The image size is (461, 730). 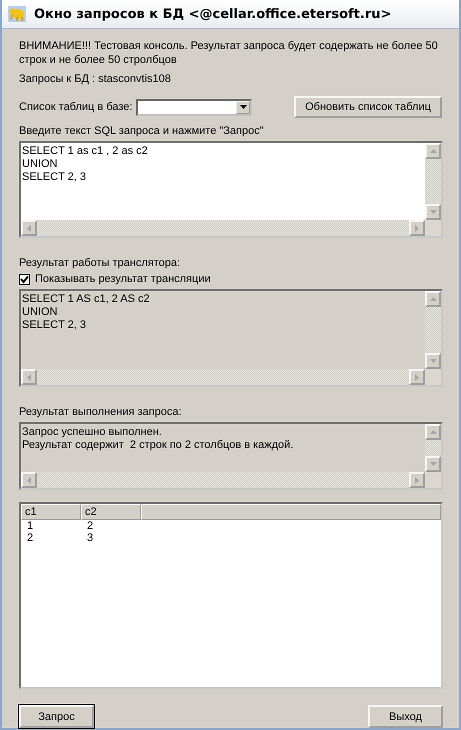 What do you see at coordinates (51, 512) in the screenshot?
I see `column-header: c1` at bounding box center [51, 512].